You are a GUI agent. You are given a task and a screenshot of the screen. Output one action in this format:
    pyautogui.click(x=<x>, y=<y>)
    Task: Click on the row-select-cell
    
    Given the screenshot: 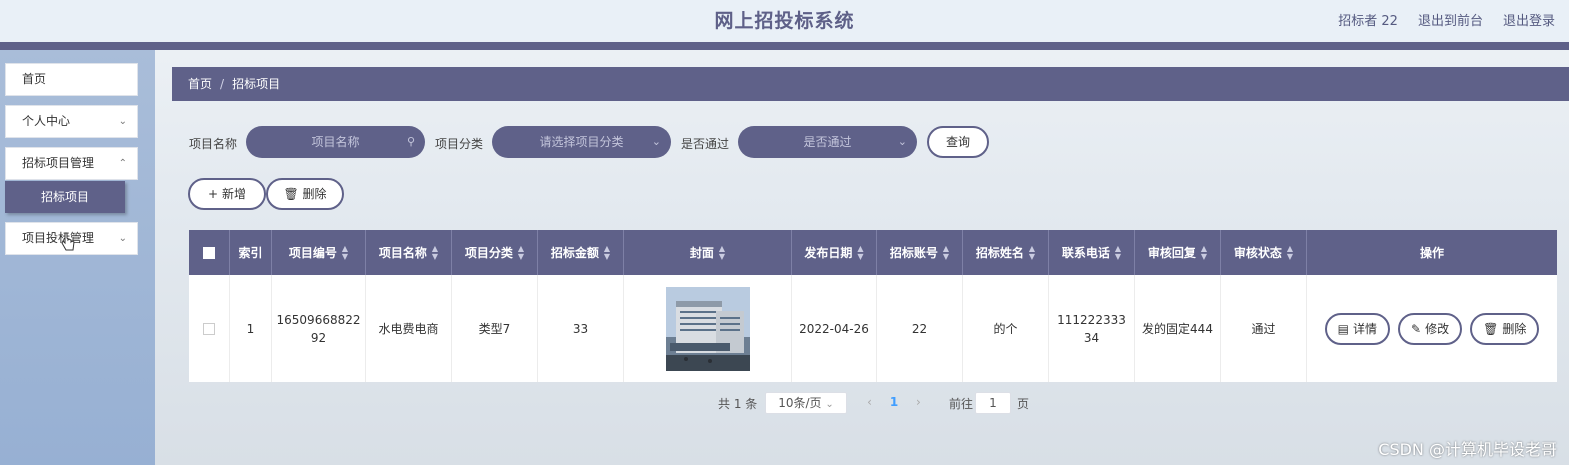 What is the action you would take?
    pyautogui.click(x=209, y=328)
    